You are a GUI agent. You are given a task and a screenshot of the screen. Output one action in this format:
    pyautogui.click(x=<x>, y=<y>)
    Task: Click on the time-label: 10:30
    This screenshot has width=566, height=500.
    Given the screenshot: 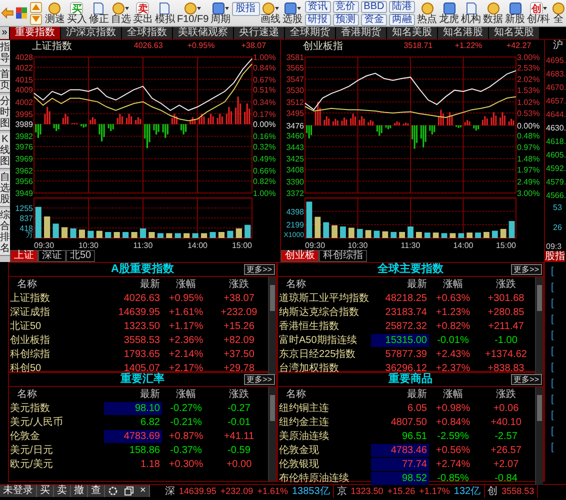 What is the action you would take?
    pyautogui.click(x=88, y=245)
    